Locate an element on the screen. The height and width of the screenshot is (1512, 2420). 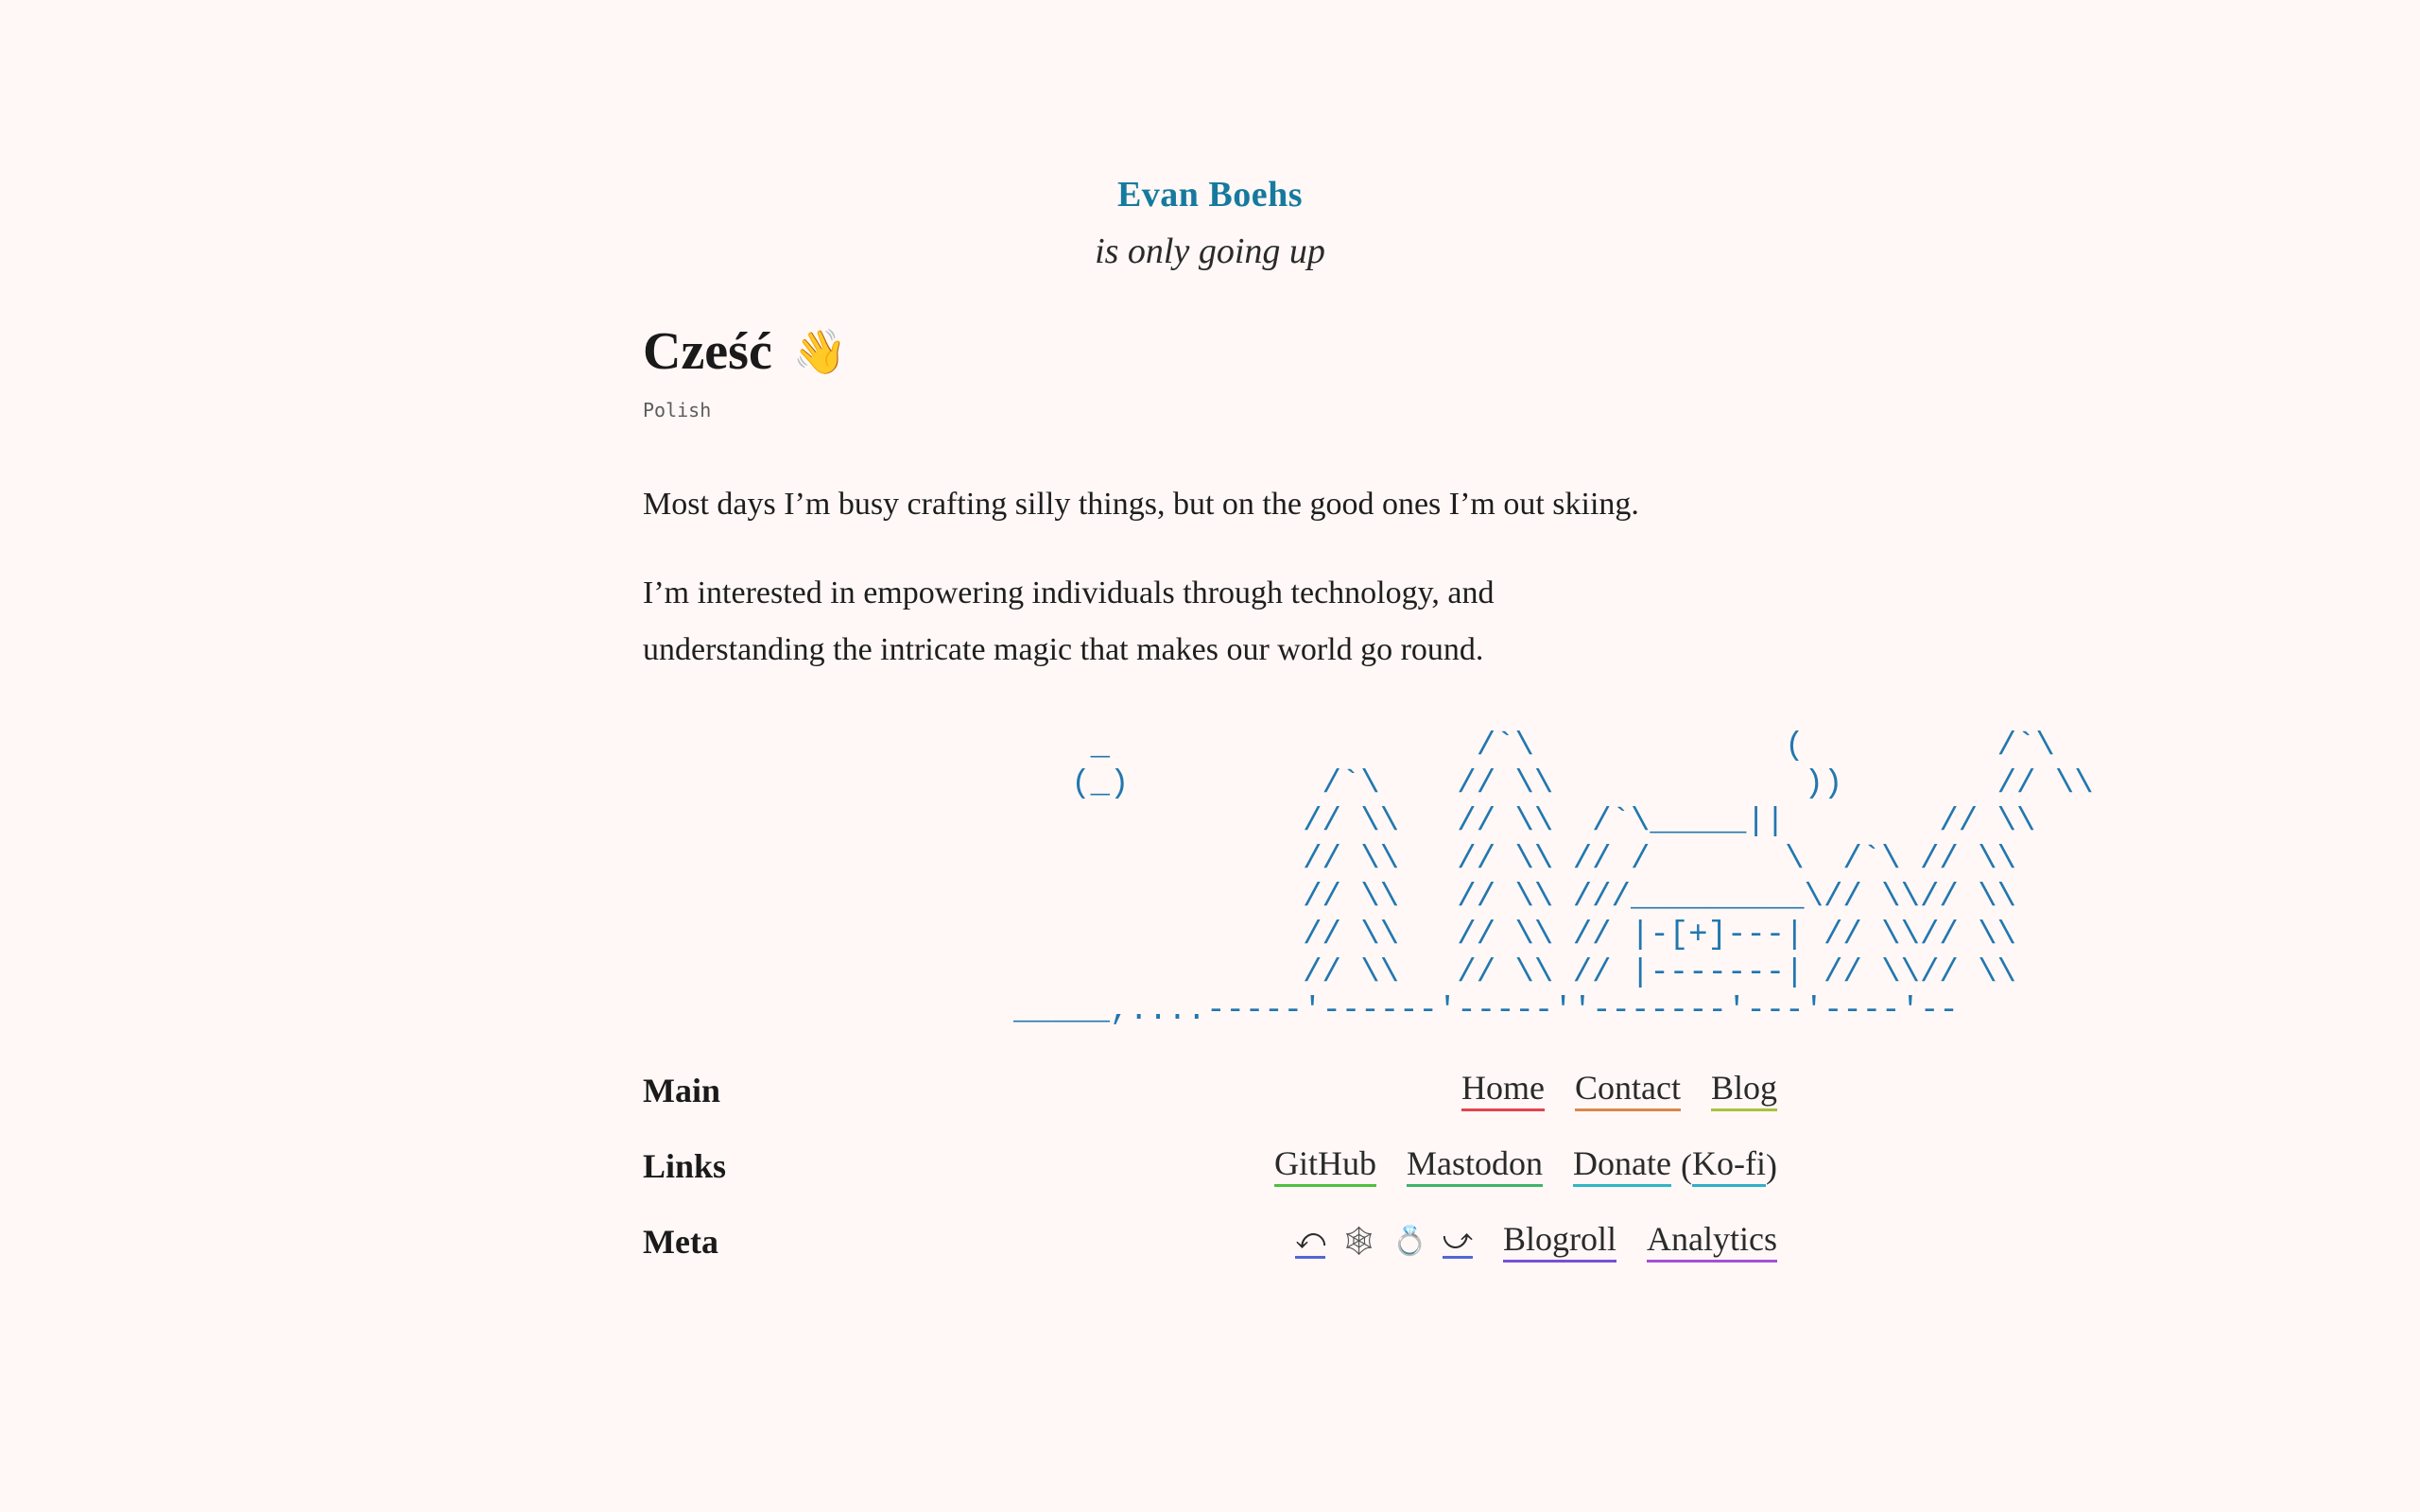
nav-links-meta: ⤺ 🕸 💍 ⤻ Blogroll Analytics is located at coordinates (1536, 1241).